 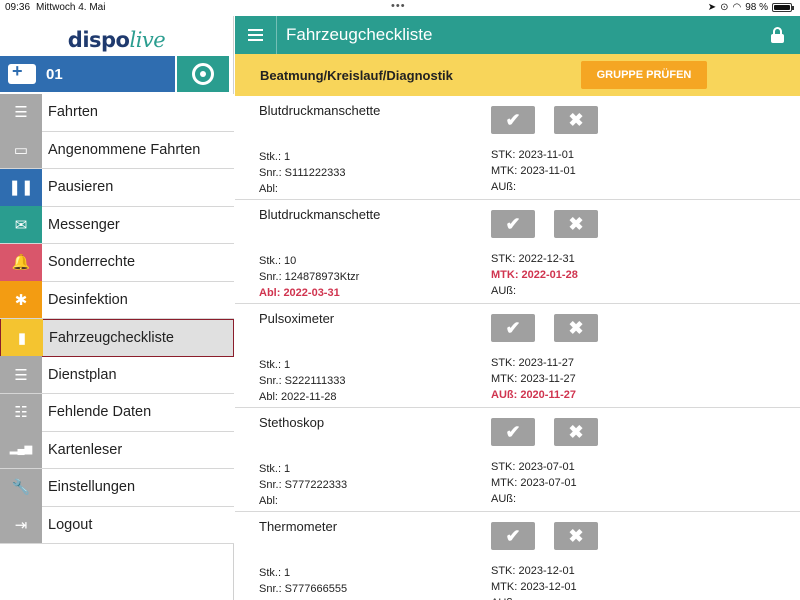 What do you see at coordinates (292, 422) in the screenshot?
I see `item-name: Stethoskop` at bounding box center [292, 422].